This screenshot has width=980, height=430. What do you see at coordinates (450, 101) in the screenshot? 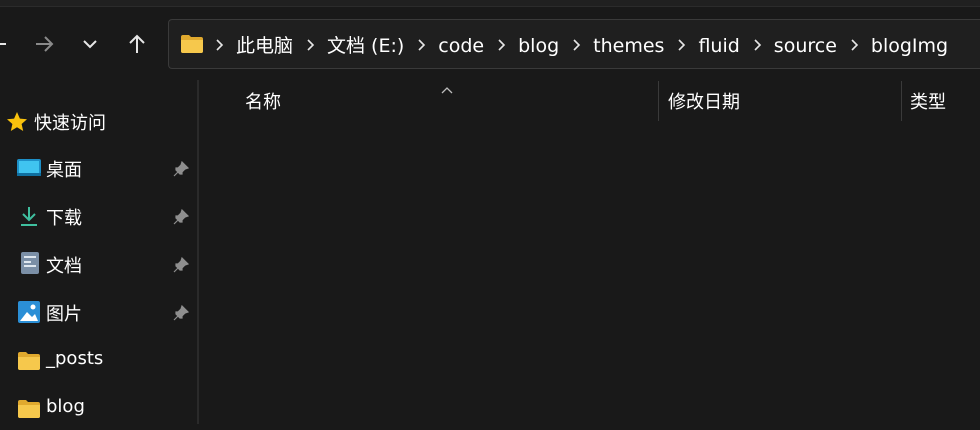
I see `column-header-name: 名称` at bounding box center [450, 101].